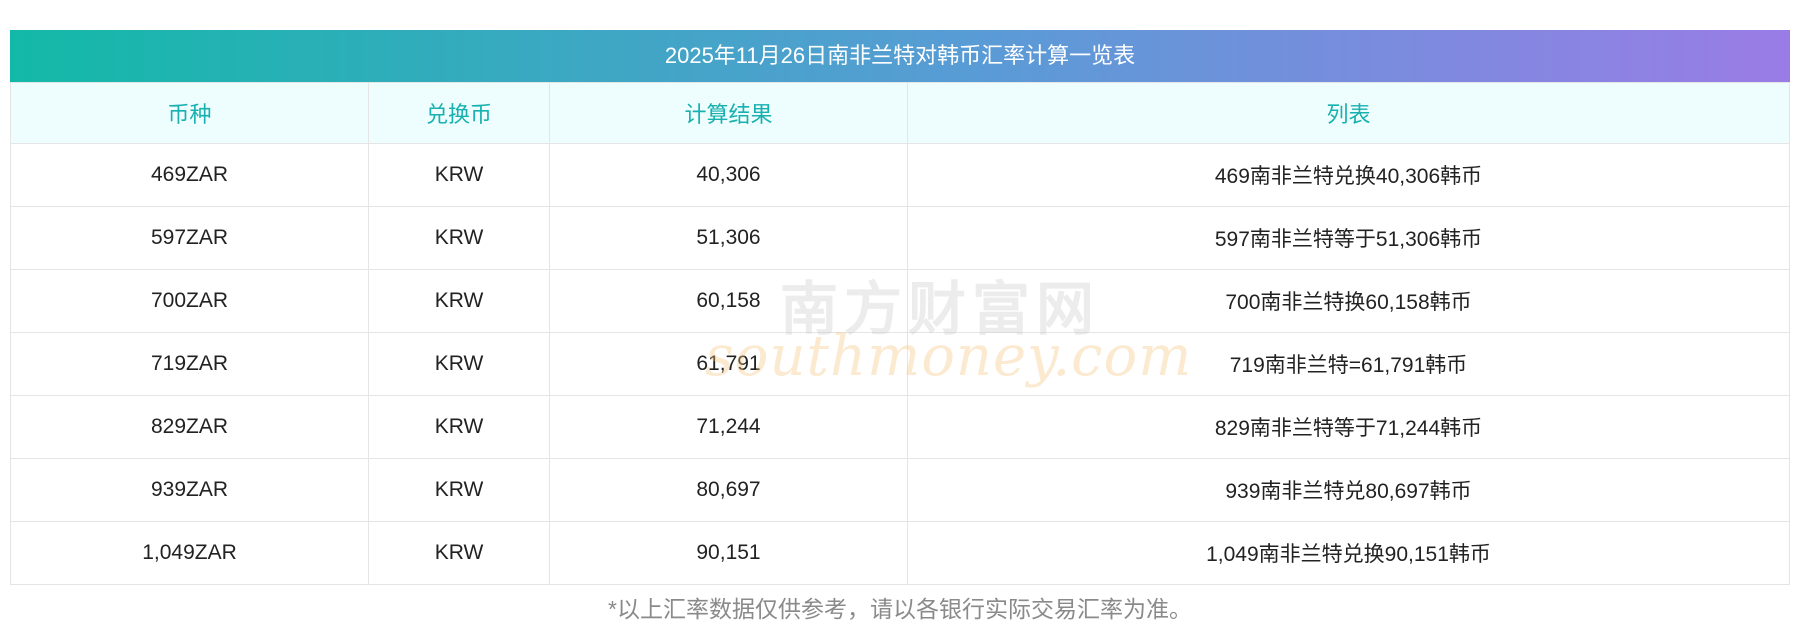  What do you see at coordinates (728, 490) in the screenshot?
I see `cell-result: 80,697` at bounding box center [728, 490].